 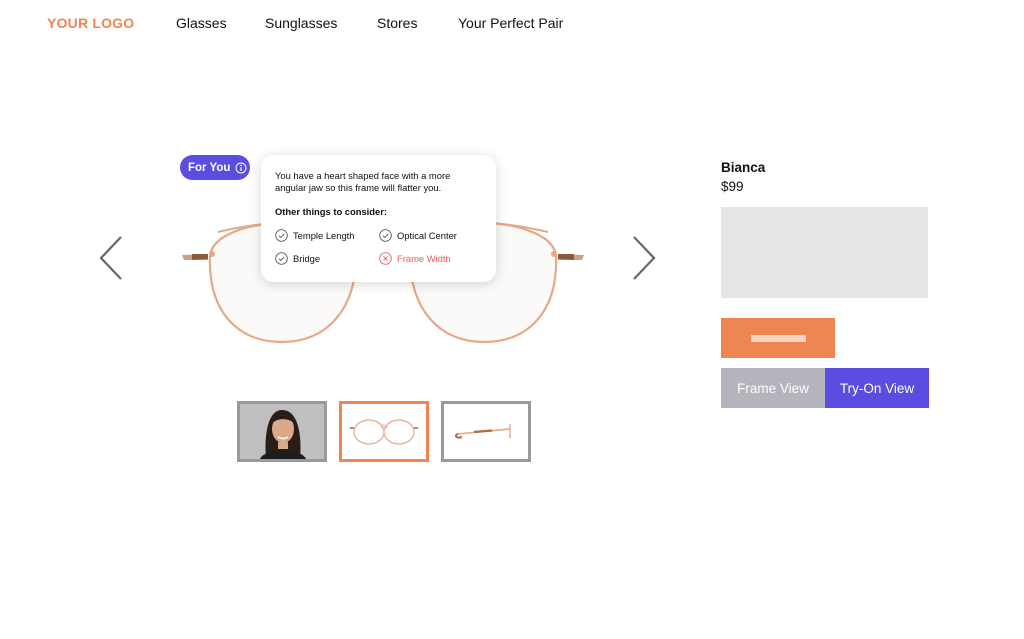 What do you see at coordinates (773, 388) in the screenshot?
I see `frame-view-button: Frame View` at bounding box center [773, 388].